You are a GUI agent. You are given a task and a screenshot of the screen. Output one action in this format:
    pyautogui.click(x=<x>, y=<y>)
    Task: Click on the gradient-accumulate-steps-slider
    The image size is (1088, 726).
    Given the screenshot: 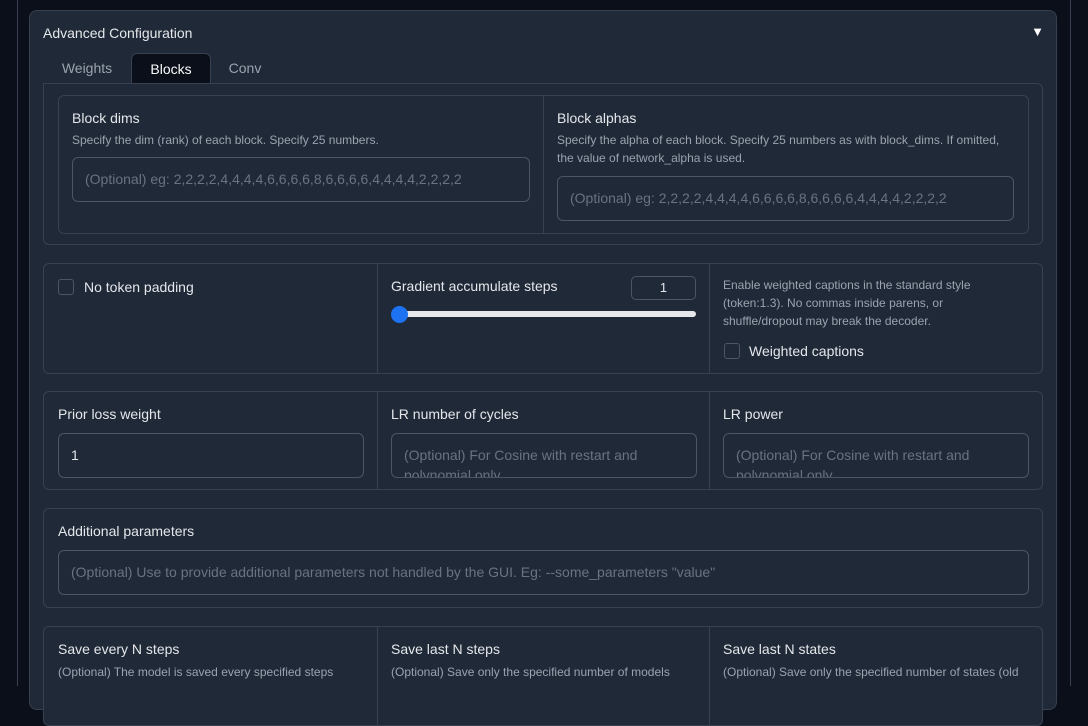 What is the action you would take?
    pyautogui.click(x=547, y=314)
    